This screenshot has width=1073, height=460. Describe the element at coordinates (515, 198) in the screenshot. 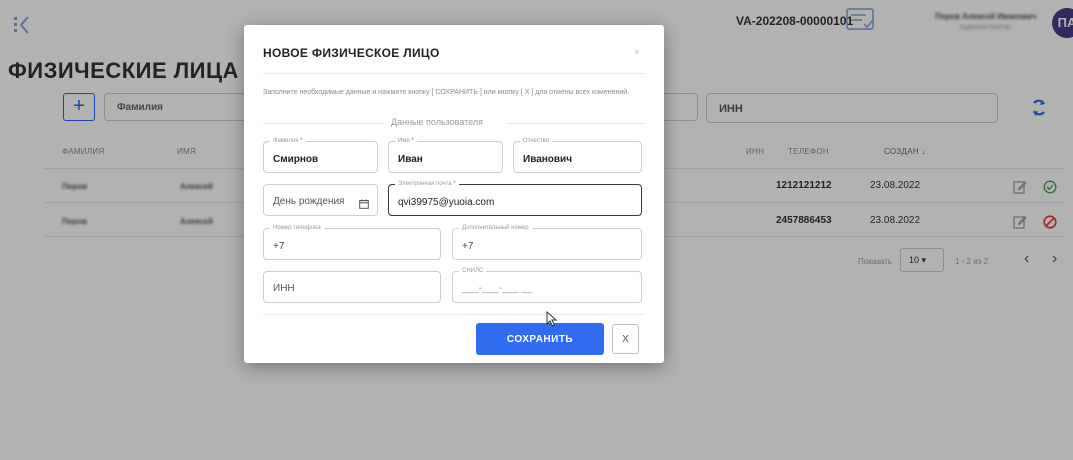

I see `email-field: Электронная почта * qvi39975@yuoia.com` at that location.